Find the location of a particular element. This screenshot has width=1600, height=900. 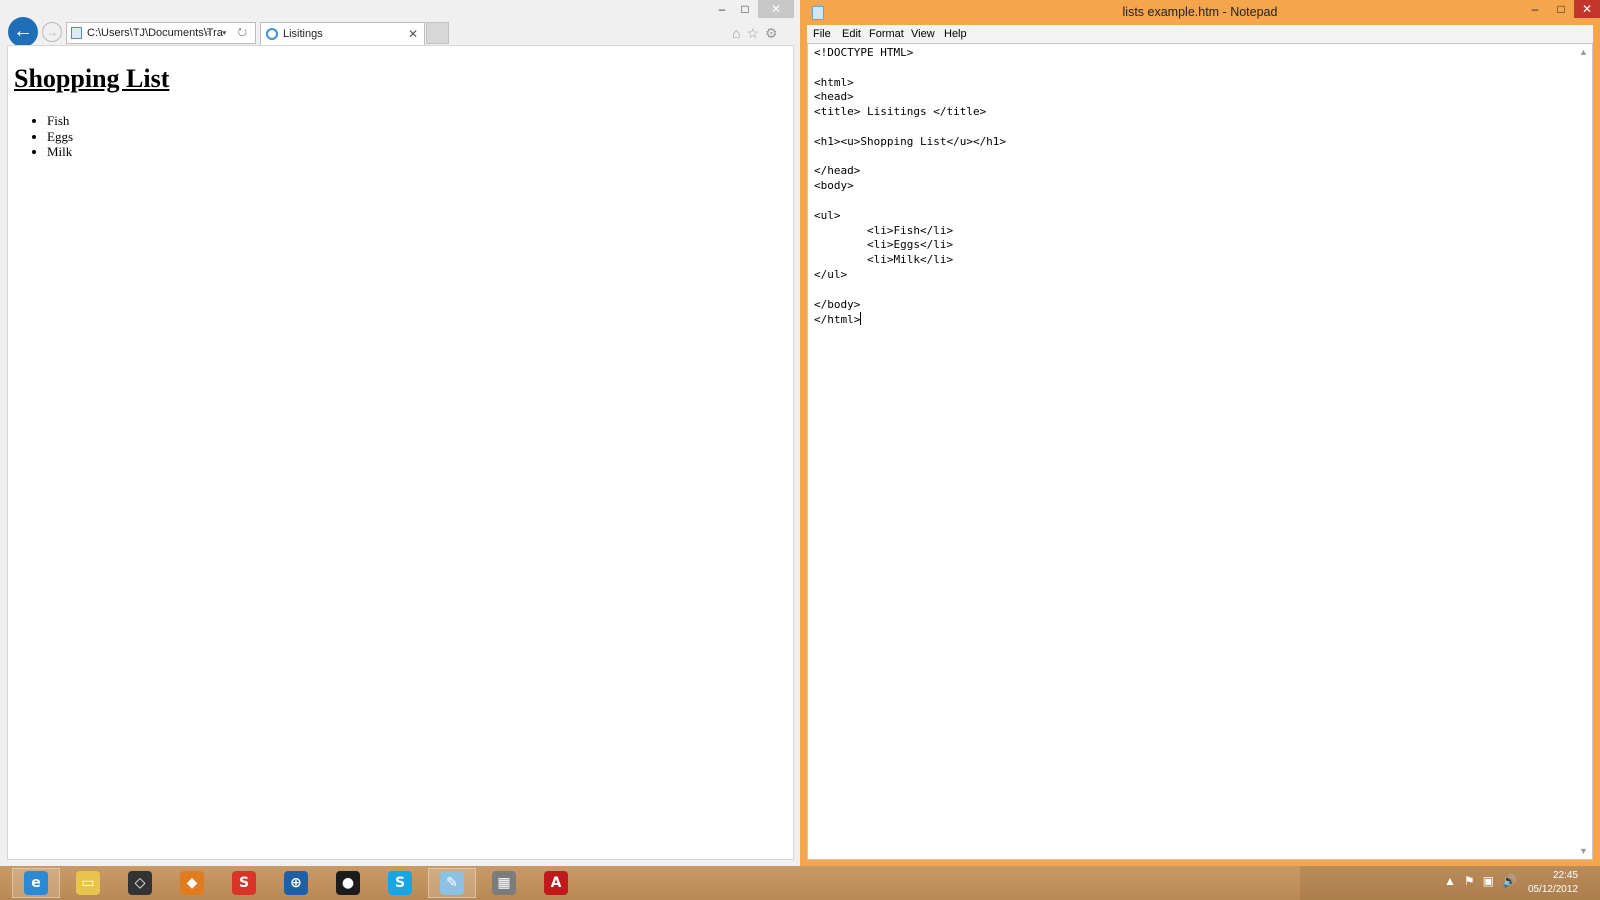

tab-close-icon: ✕ is located at coordinates (413, 34).